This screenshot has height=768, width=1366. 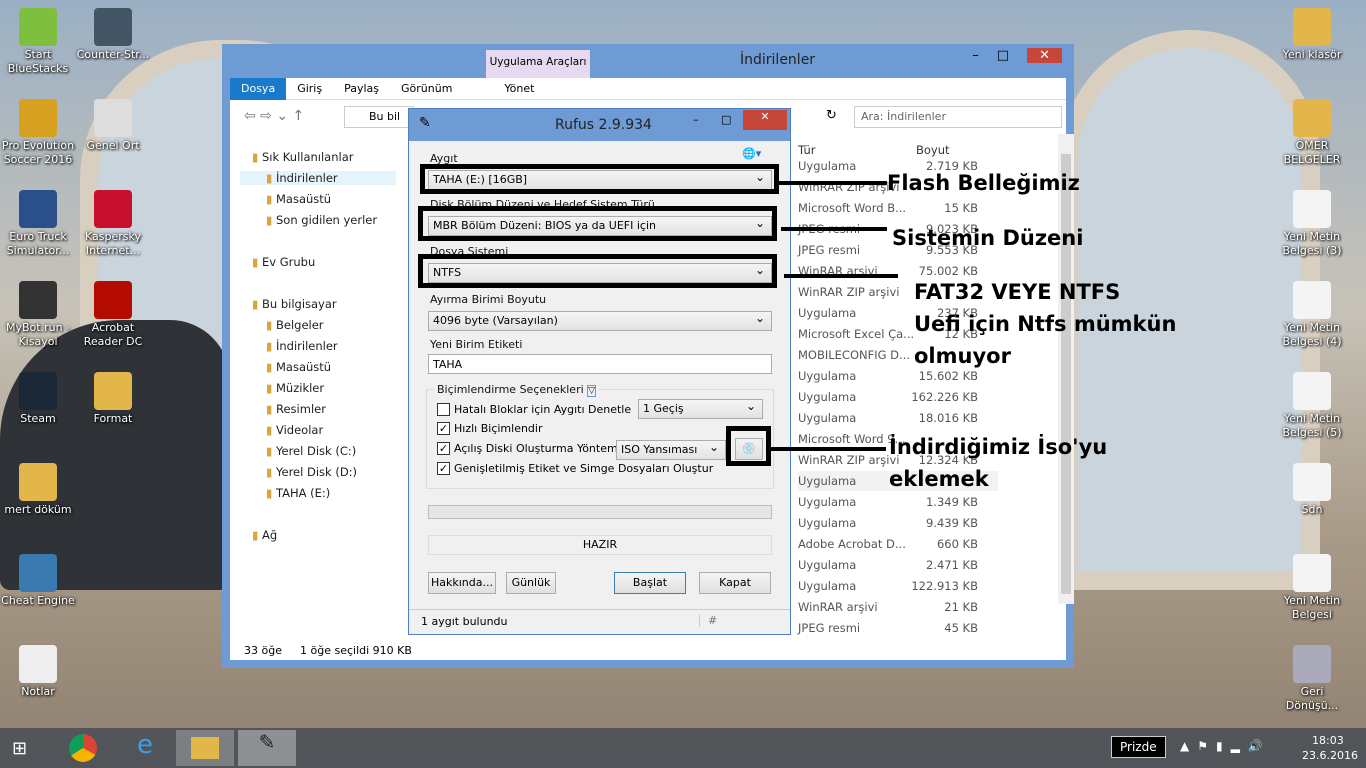 What do you see at coordinates (751, 153) in the screenshot?
I see `language-icon: 🌐▾` at bounding box center [751, 153].